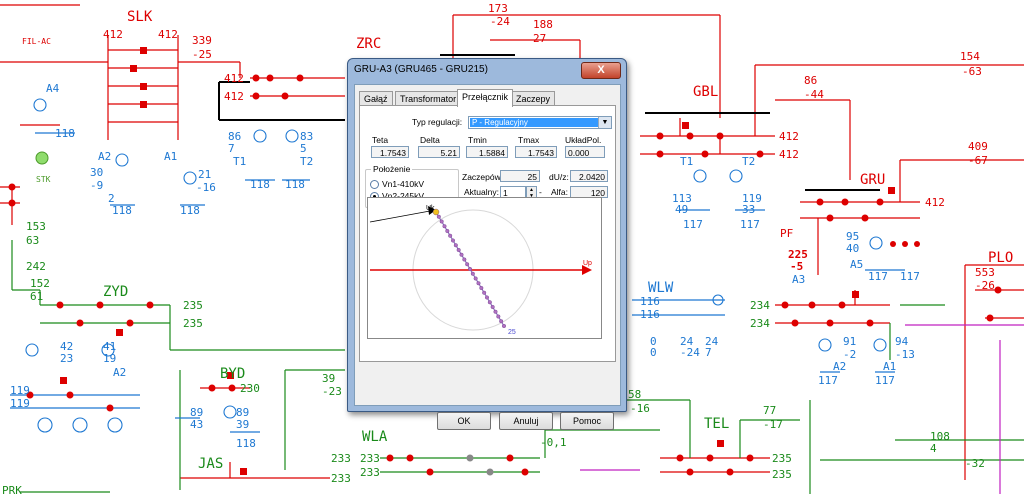 Image resolution: width=1024 pixels, height=494 pixels. What do you see at coordinates (242, 424) in the screenshot?
I see `svg-text: 39` at bounding box center [242, 424].